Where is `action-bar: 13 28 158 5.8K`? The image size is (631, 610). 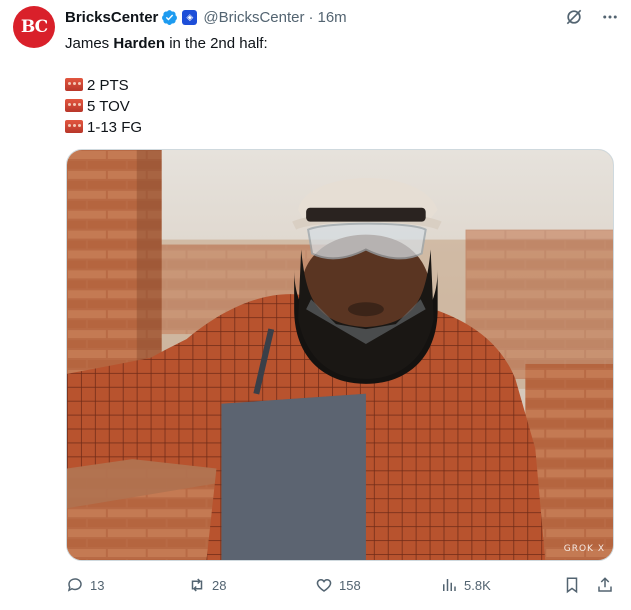
action-bar: 13 28 158 5.8K is located at coordinates (341, 585).